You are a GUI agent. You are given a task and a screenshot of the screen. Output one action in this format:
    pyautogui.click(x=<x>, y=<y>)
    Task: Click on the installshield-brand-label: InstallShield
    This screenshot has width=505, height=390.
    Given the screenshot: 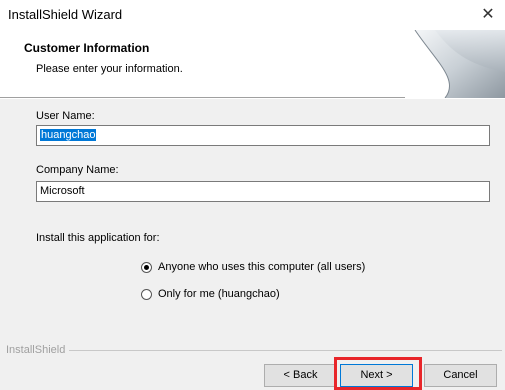 What is the action you would take?
    pyautogui.click(x=38, y=350)
    